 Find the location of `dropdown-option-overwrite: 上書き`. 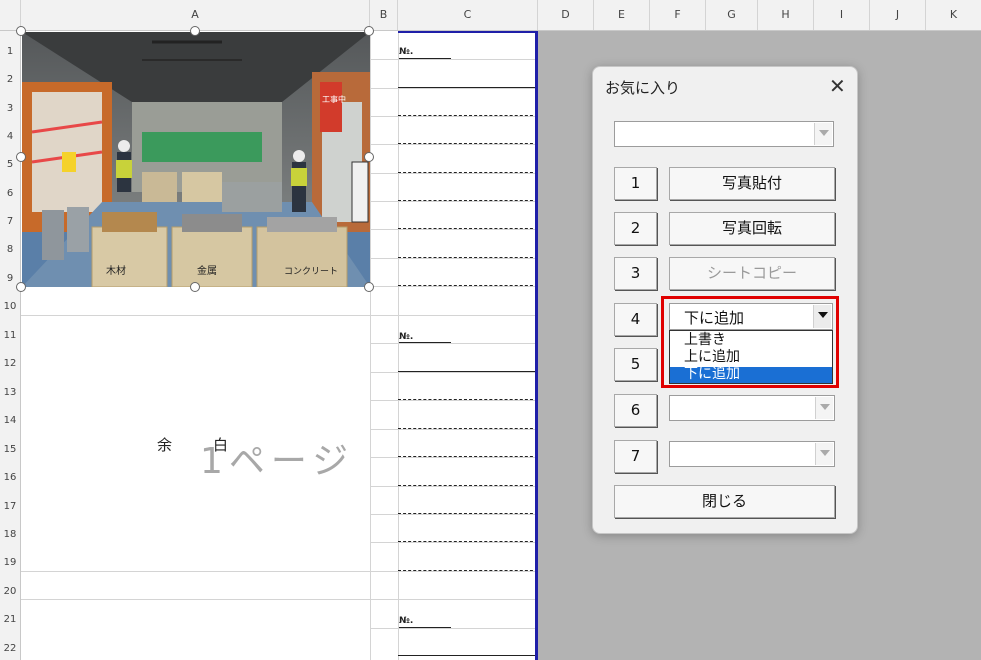

dropdown-option-overwrite: 上書き is located at coordinates (705, 340).